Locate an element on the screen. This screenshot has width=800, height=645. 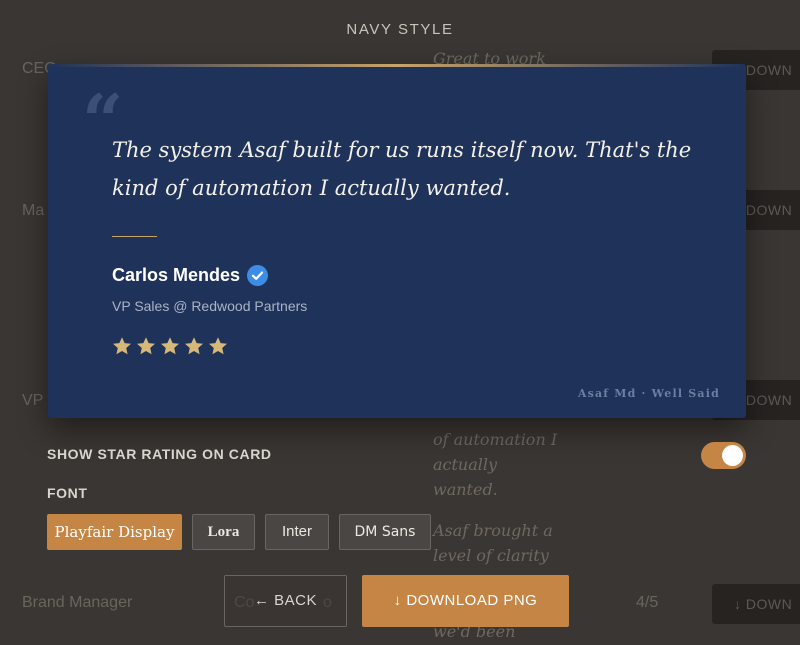
back-button: ← BACK is located at coordinates (285, 601).